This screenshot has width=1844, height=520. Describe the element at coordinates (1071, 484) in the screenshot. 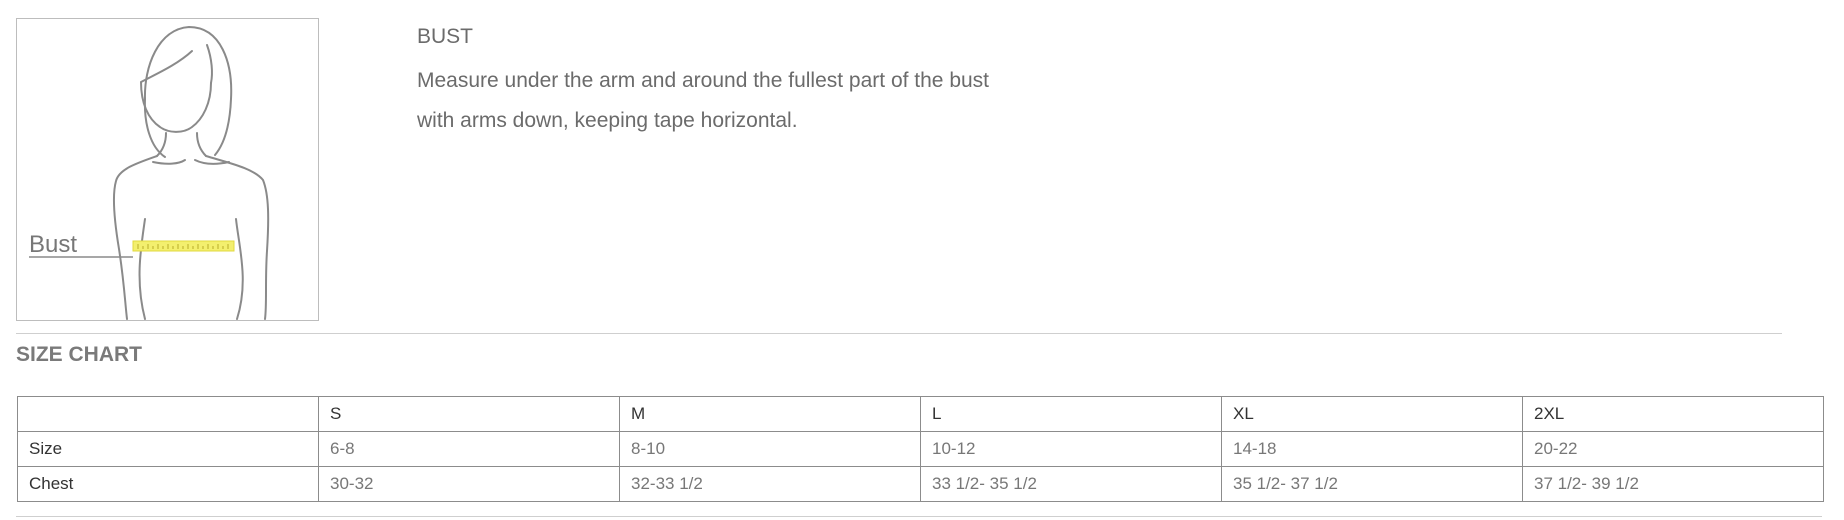

I see `table-cell: 33 1/2- 35 1/2` at that location.